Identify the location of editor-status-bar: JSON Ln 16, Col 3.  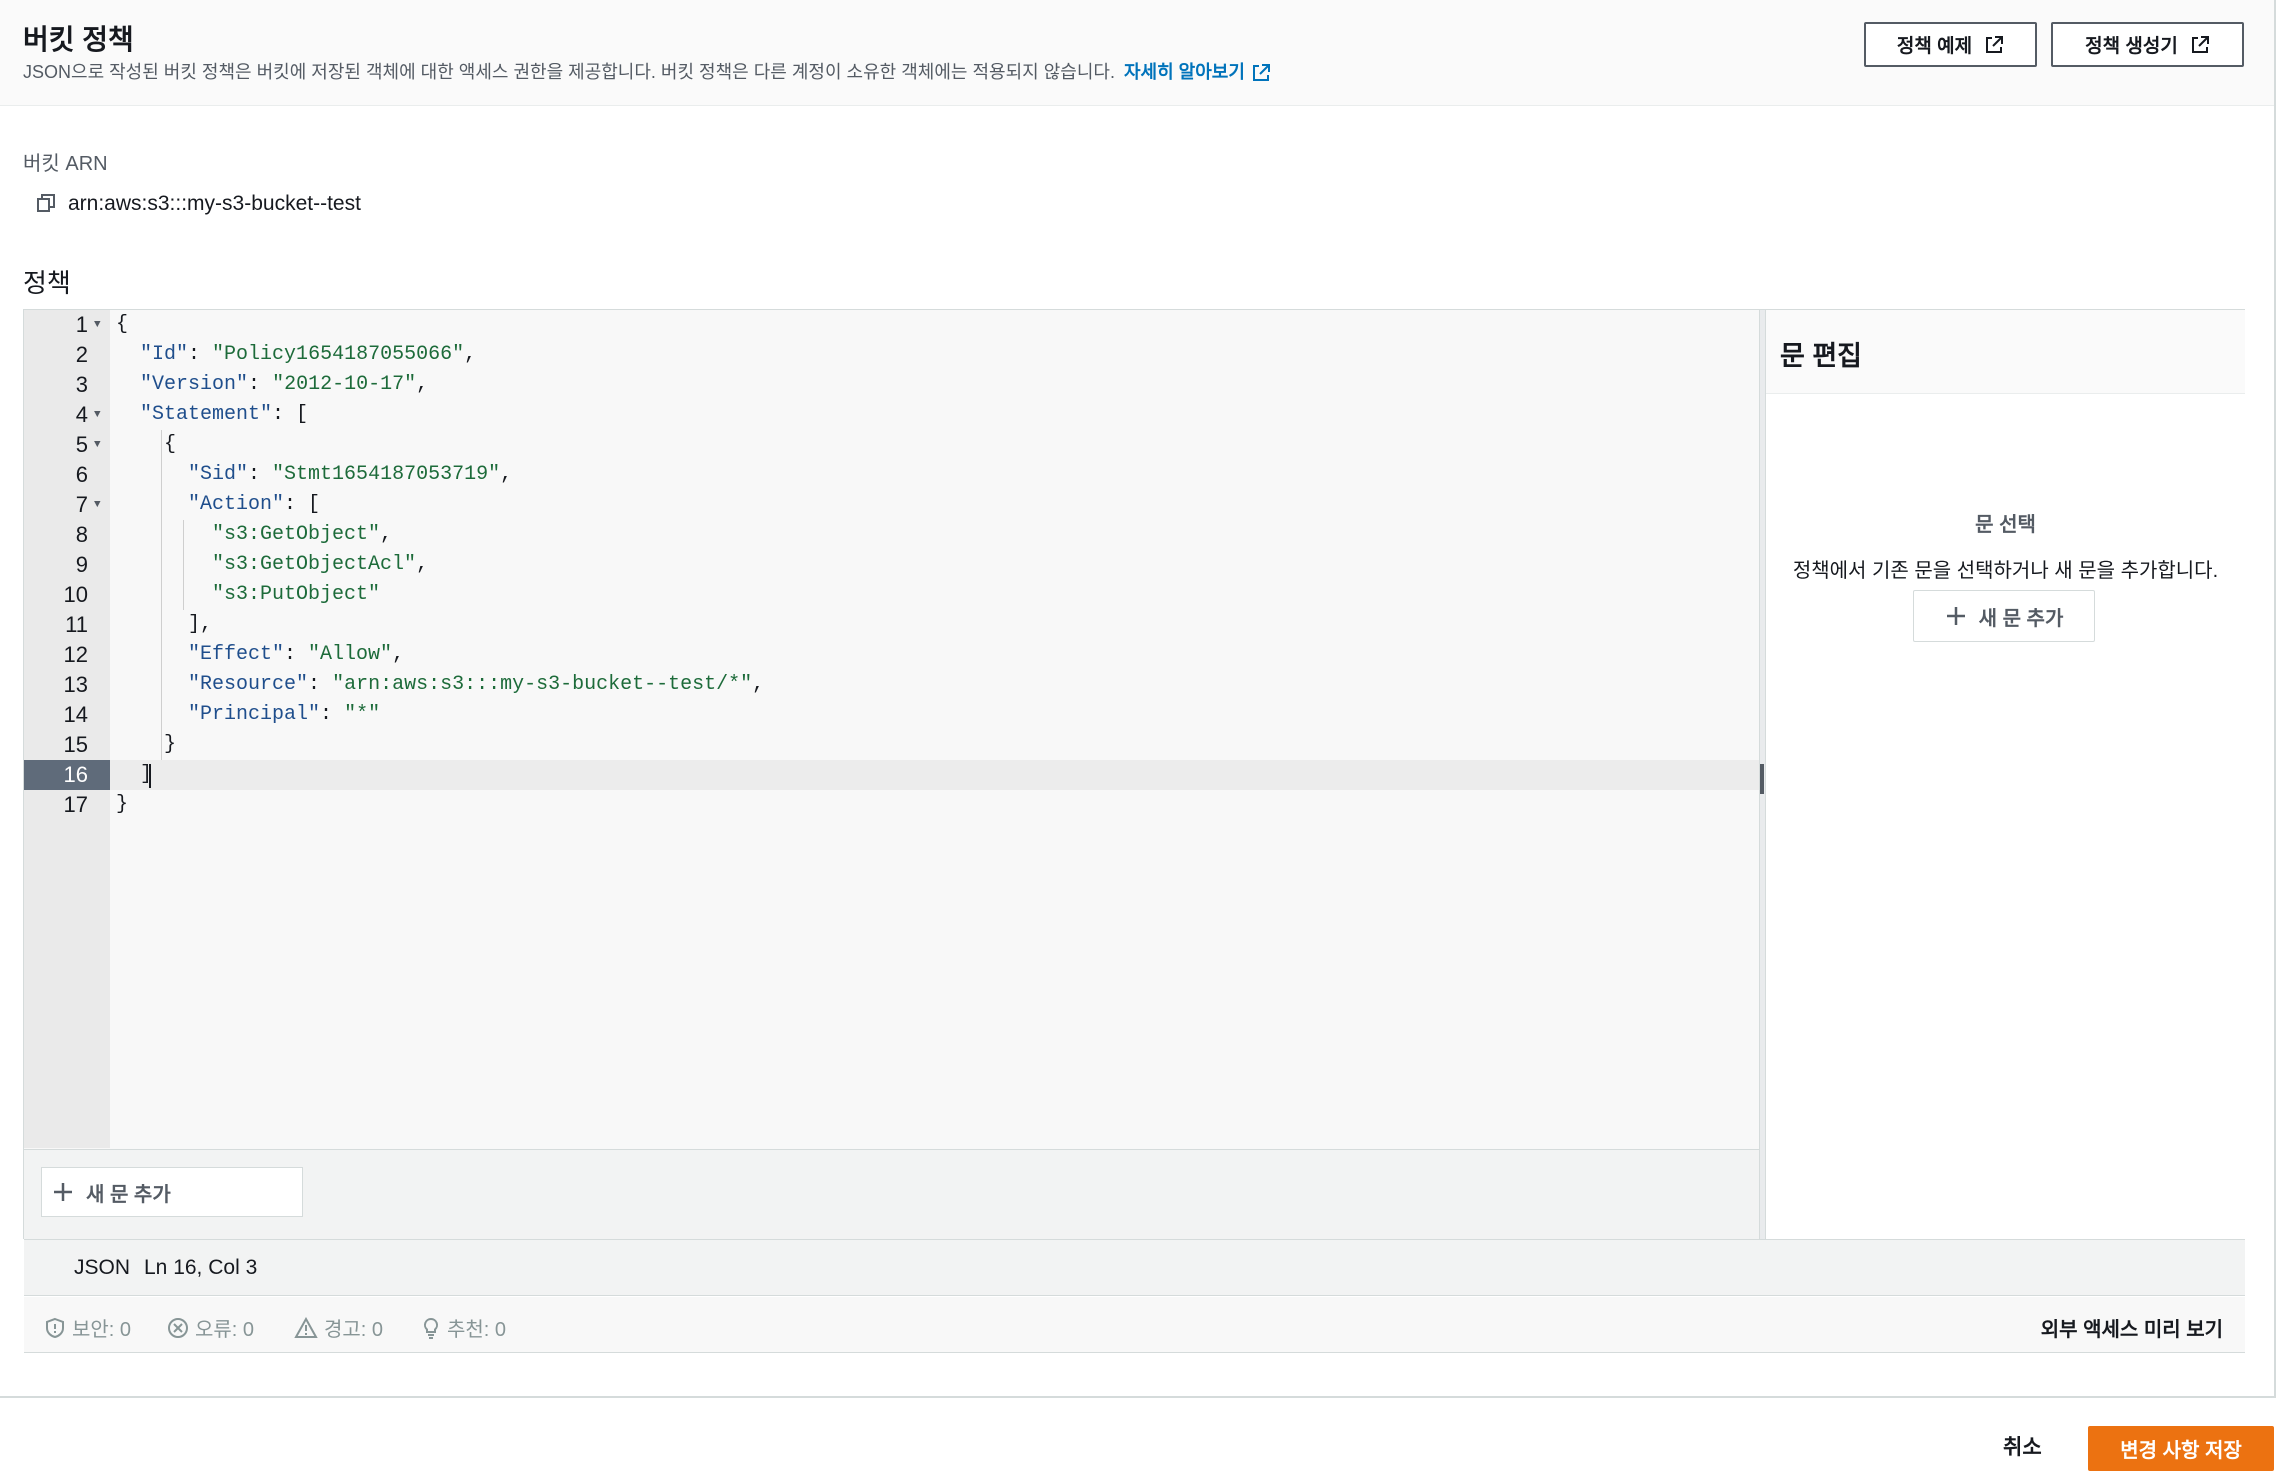
(1134, 1267).